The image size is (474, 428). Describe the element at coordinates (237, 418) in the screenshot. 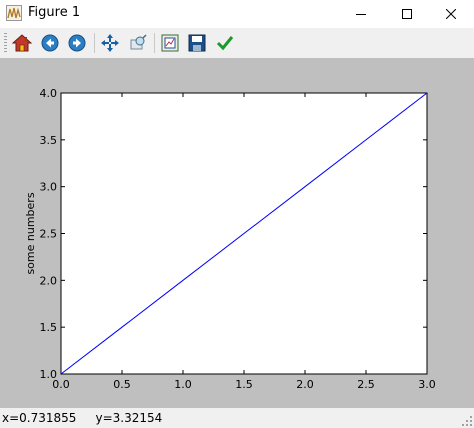

I see `status-bar: x=0.731855 y=3.32154` at that location.